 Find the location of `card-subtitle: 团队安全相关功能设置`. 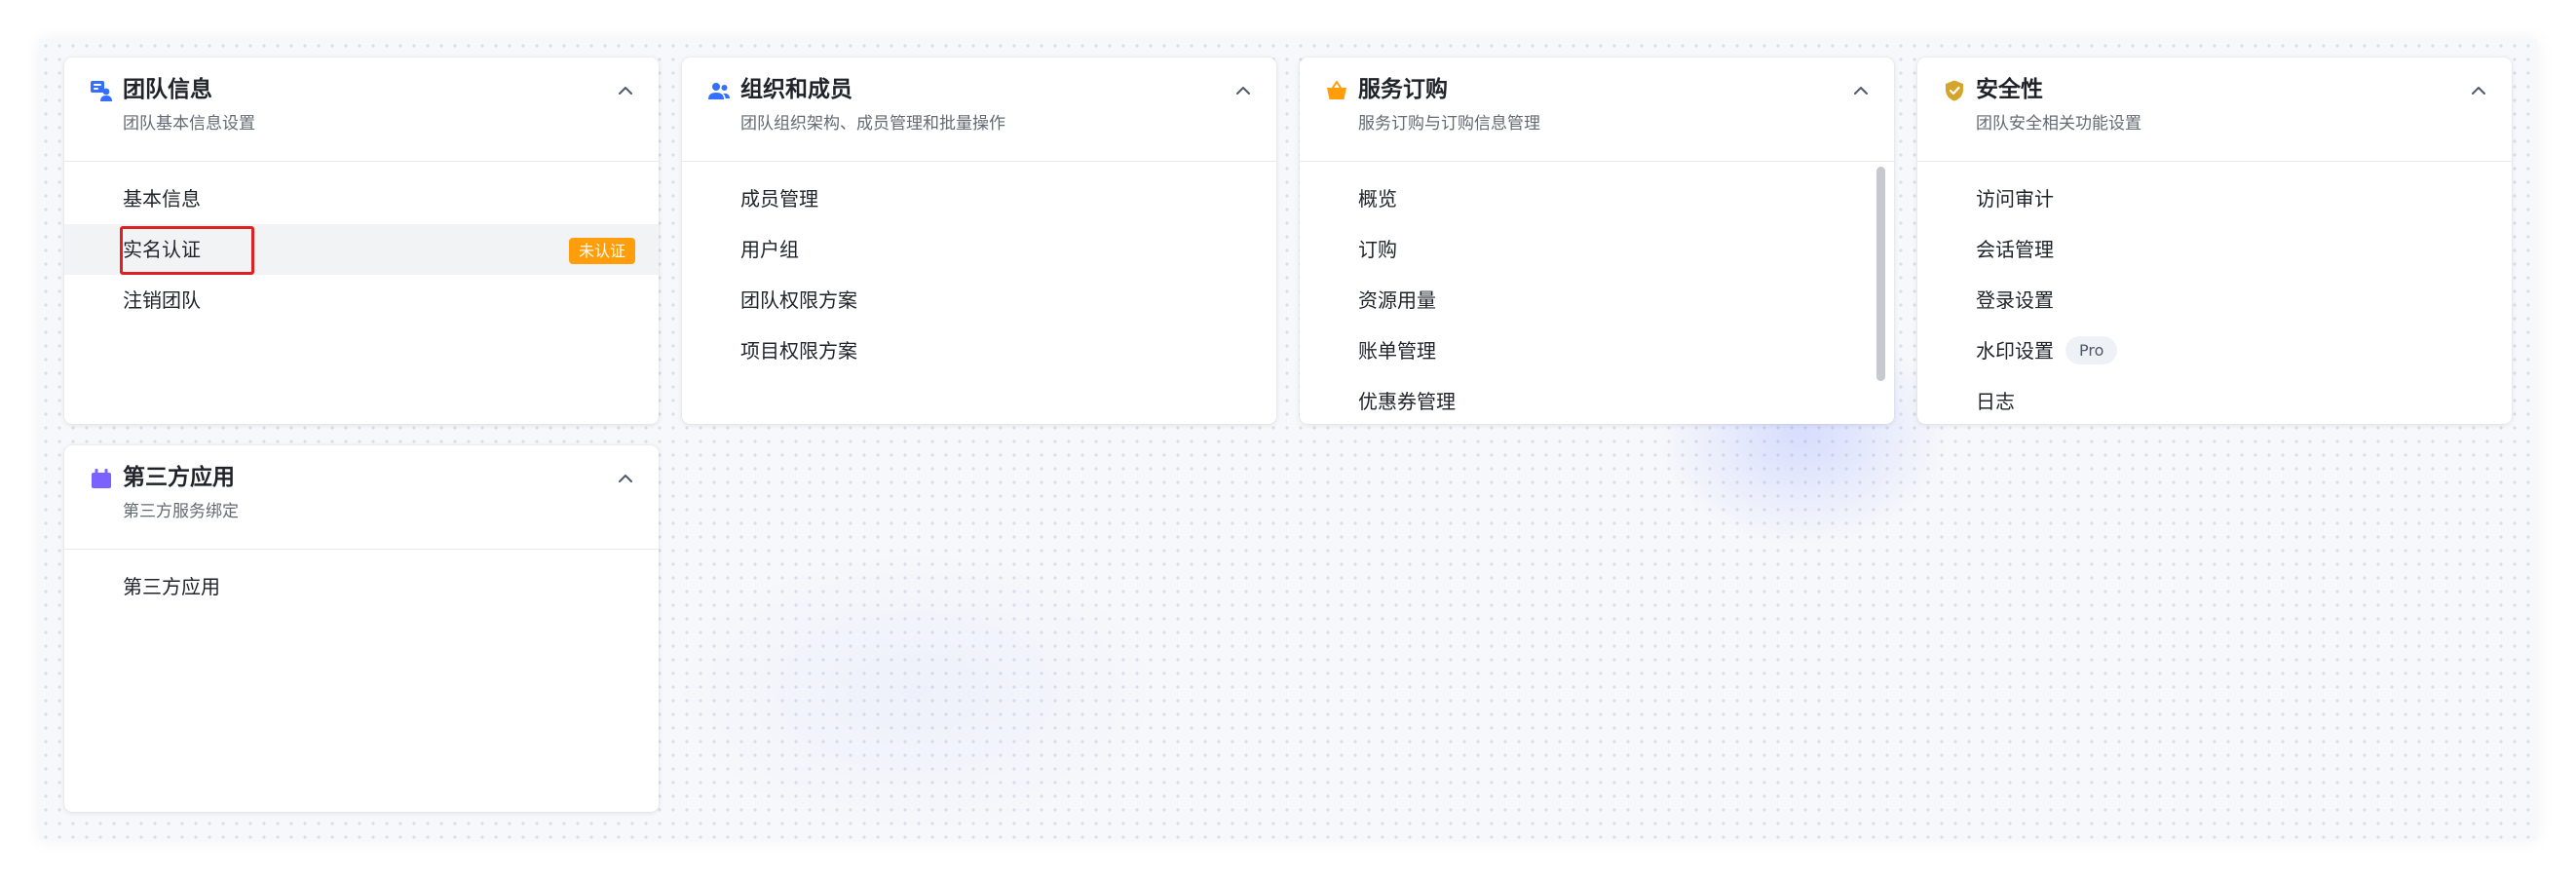

card-subtitle: 团队安全相关功能设置 is located at coordinates (2058, 124).